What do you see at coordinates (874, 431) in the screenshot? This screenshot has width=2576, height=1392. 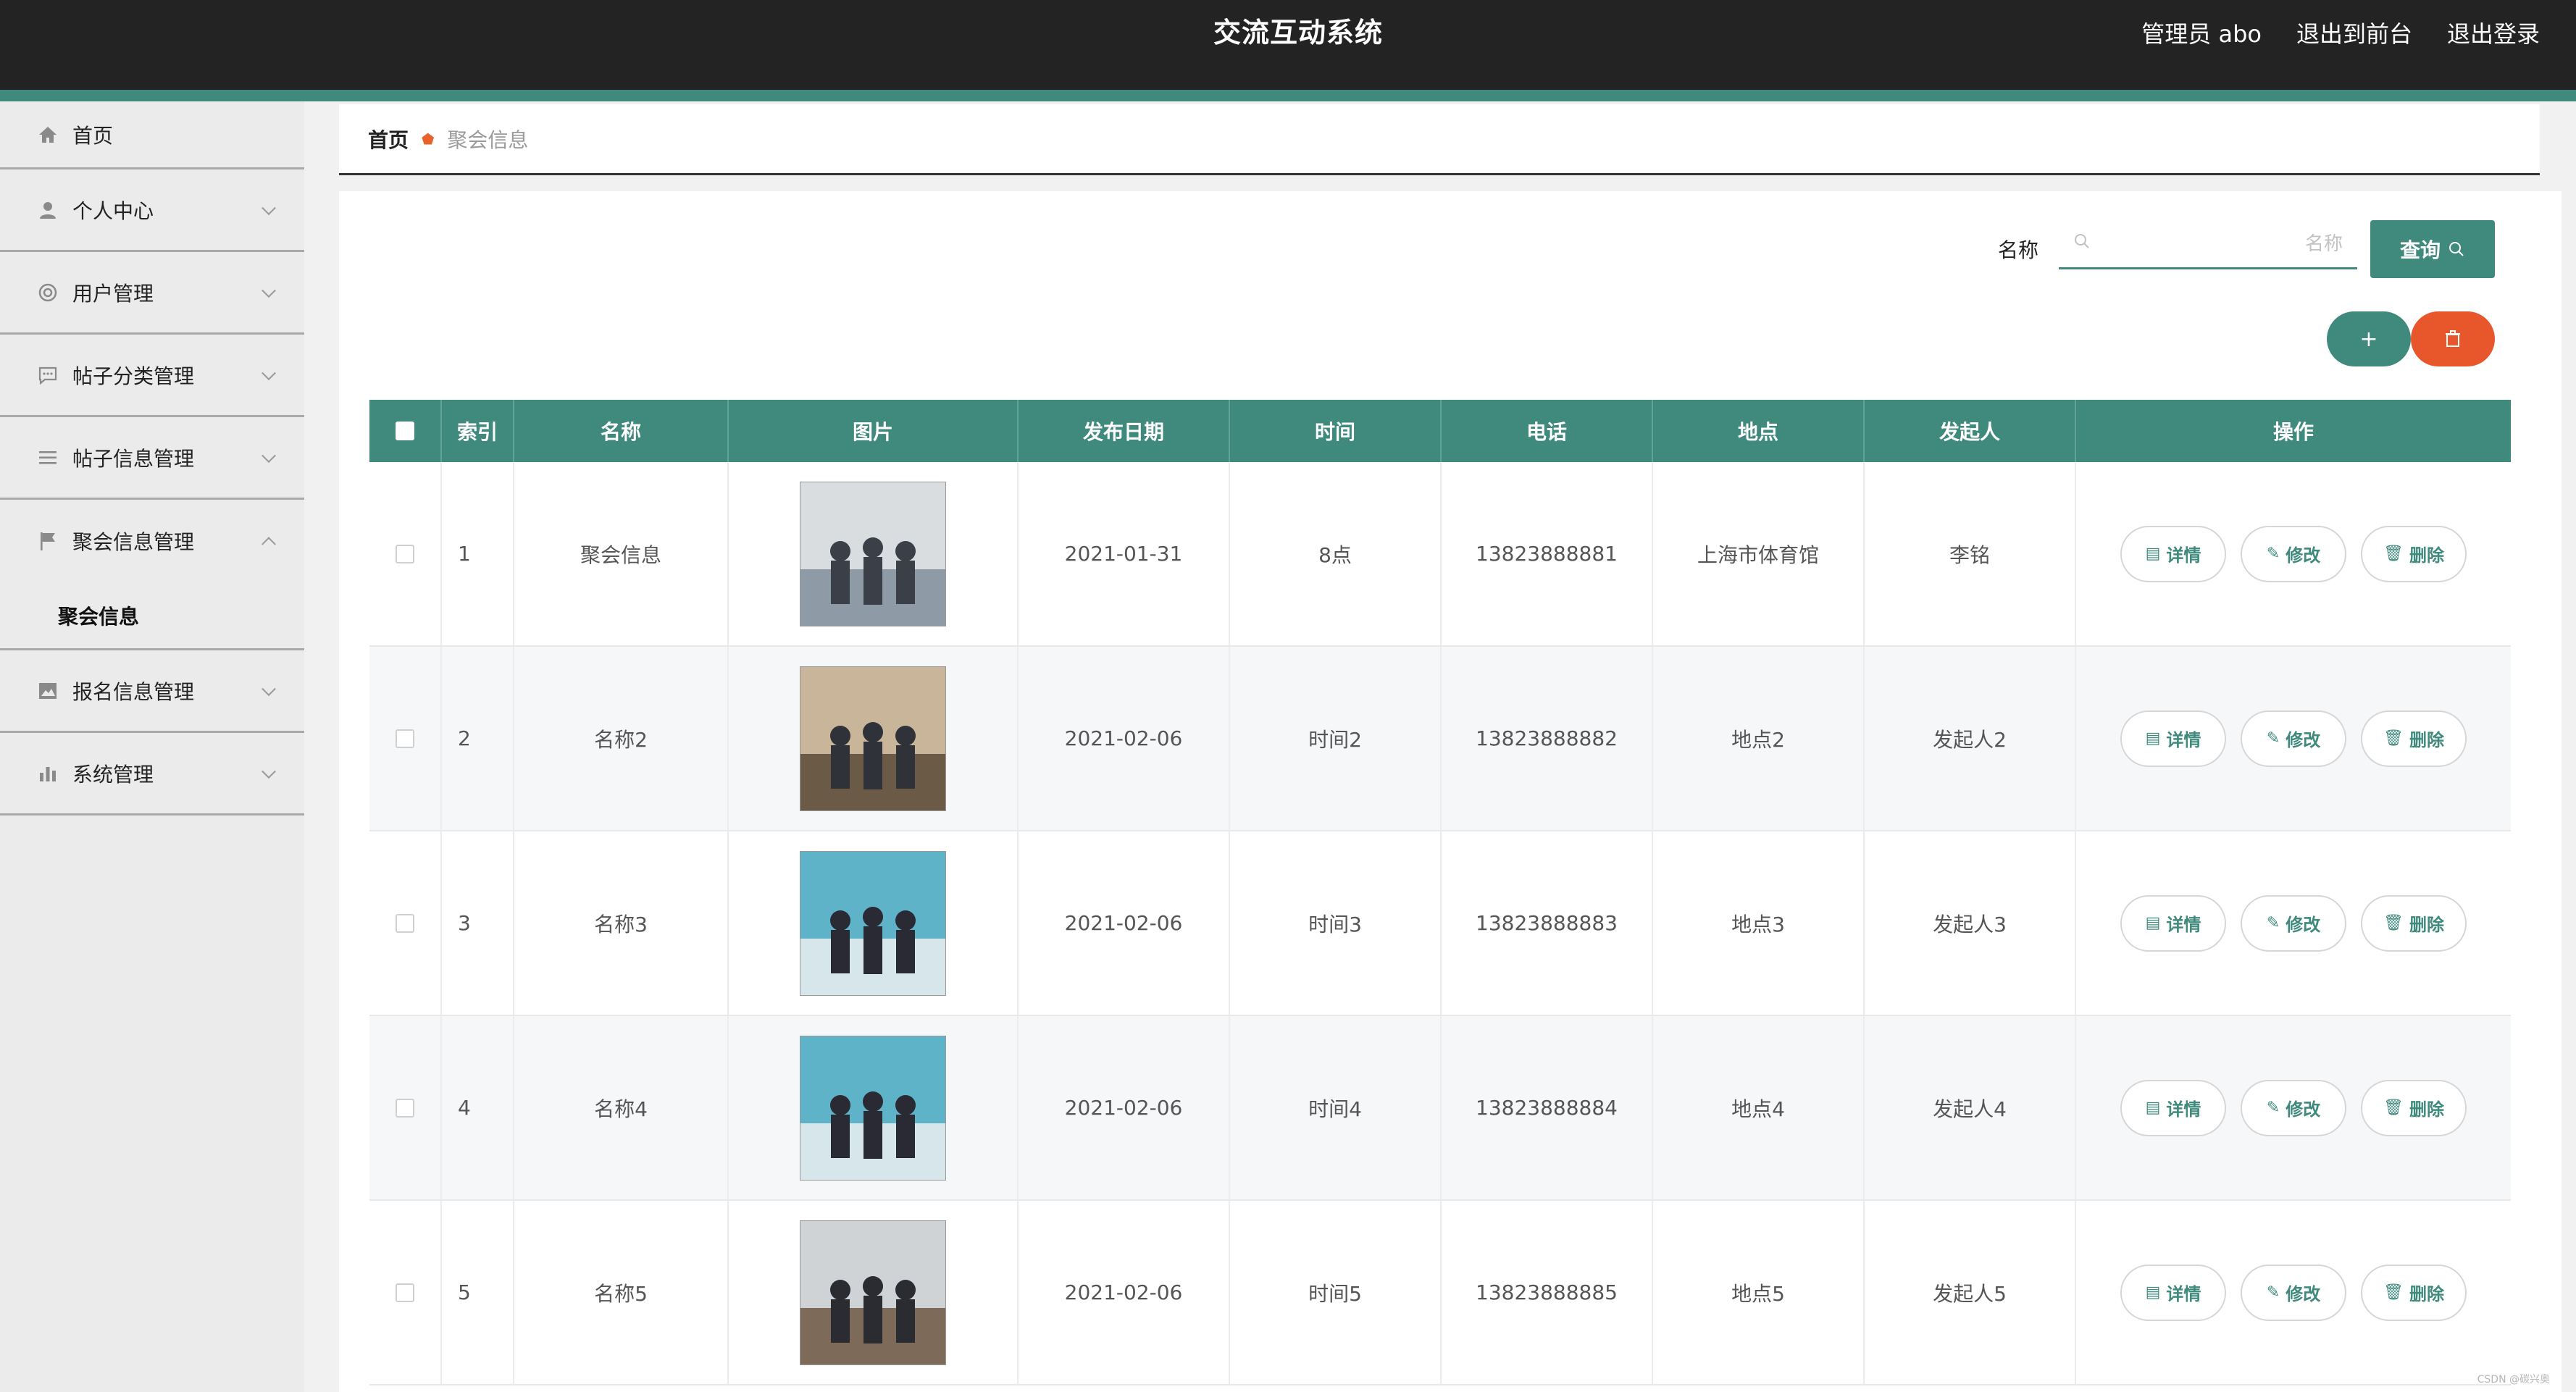 I see `column-header: 图片` at bounding box center [874, 431].